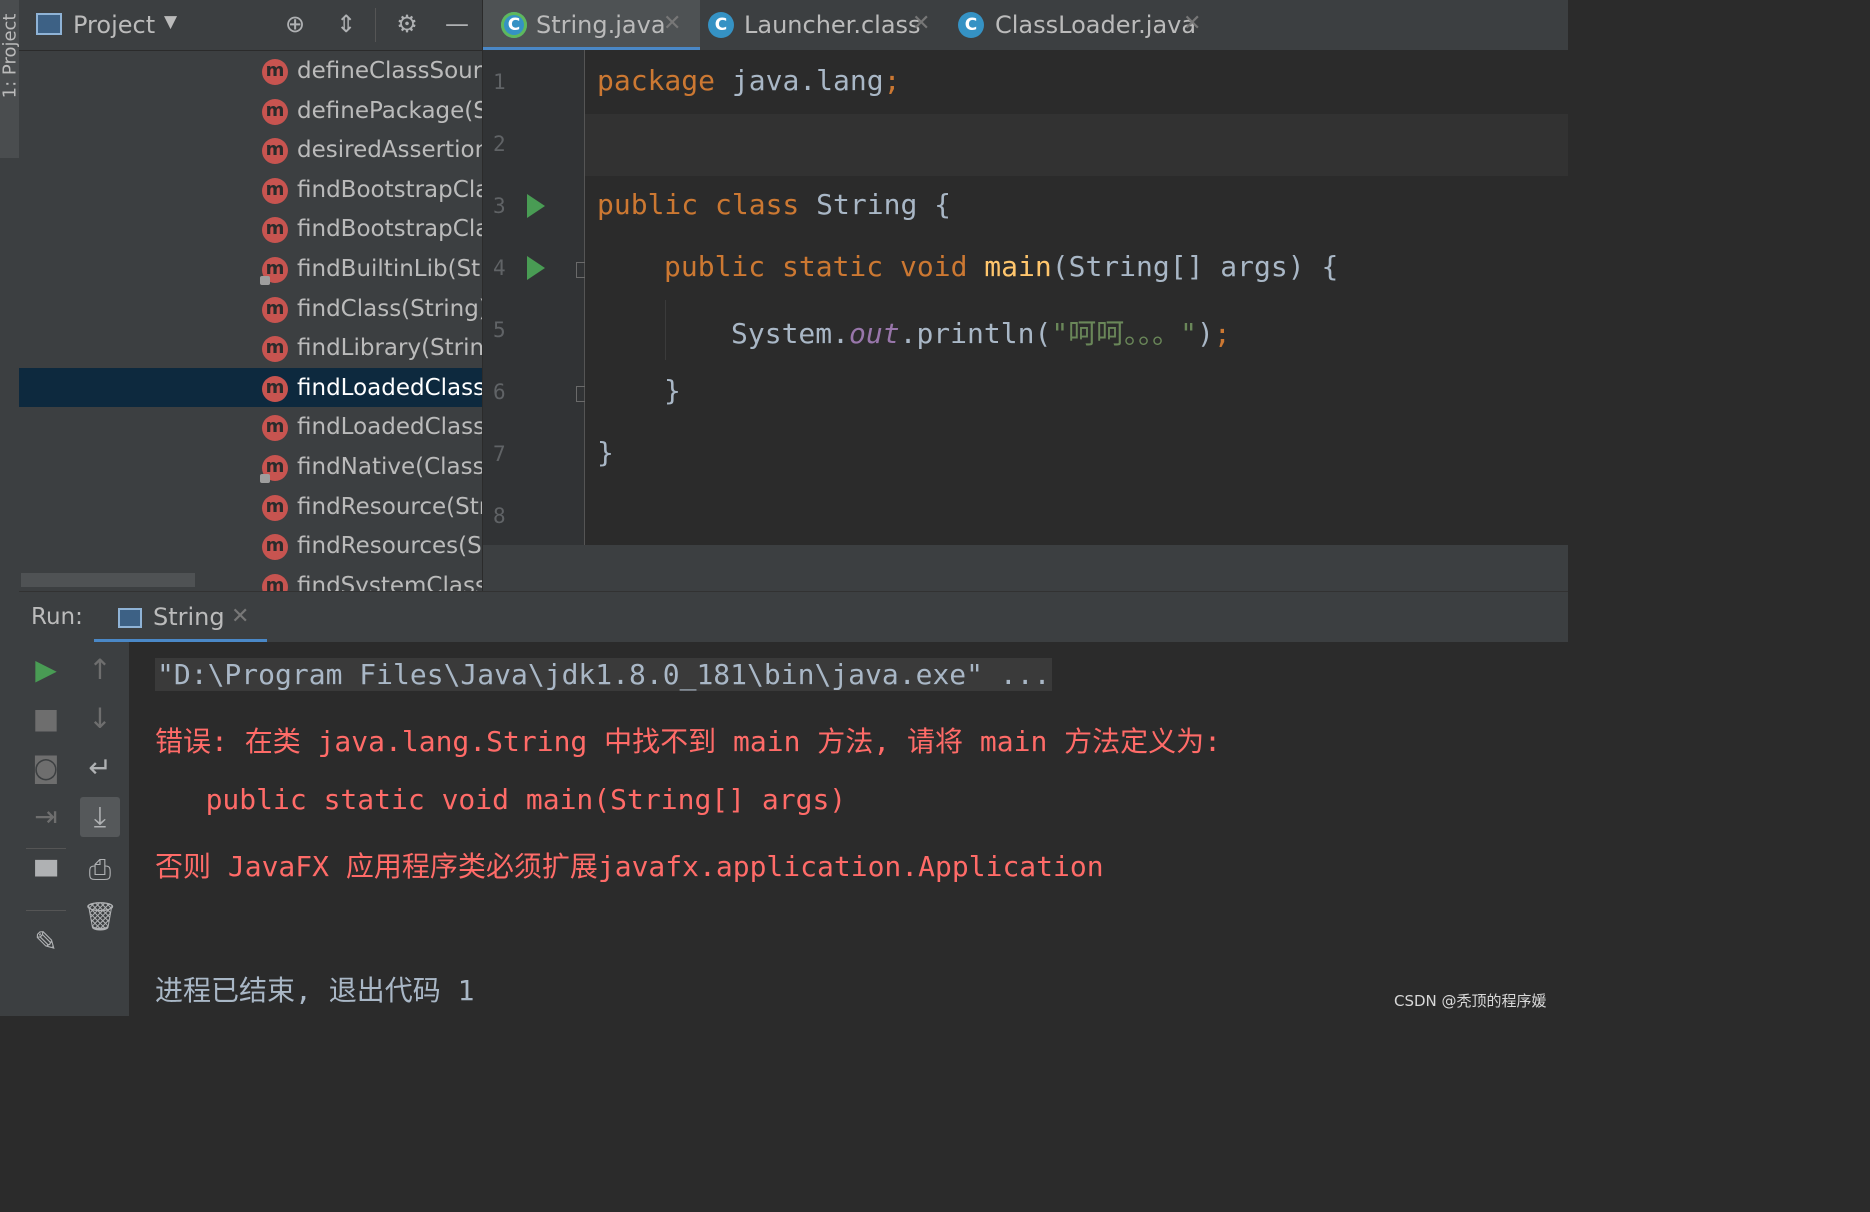 This screenshot has height=1212, width=1870. Describe the element at coordinates (514, 25) in the screenshot. I see `java-class-icon: C` at that location.